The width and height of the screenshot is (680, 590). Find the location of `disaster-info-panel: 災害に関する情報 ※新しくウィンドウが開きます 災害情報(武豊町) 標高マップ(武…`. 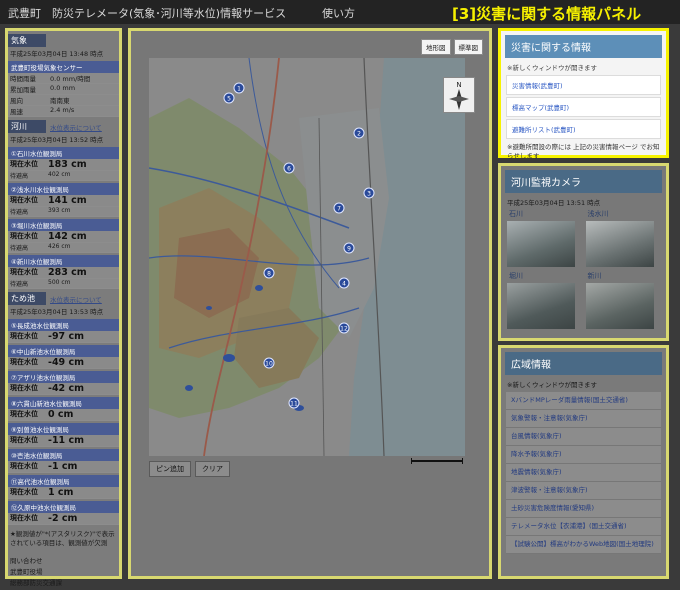

disaster-info-panel: 災害に関する情報 ※新しくウィンドウが開きます 災害情報(武豊町) 標高マップ(武… is located at coordinates (583, 94).